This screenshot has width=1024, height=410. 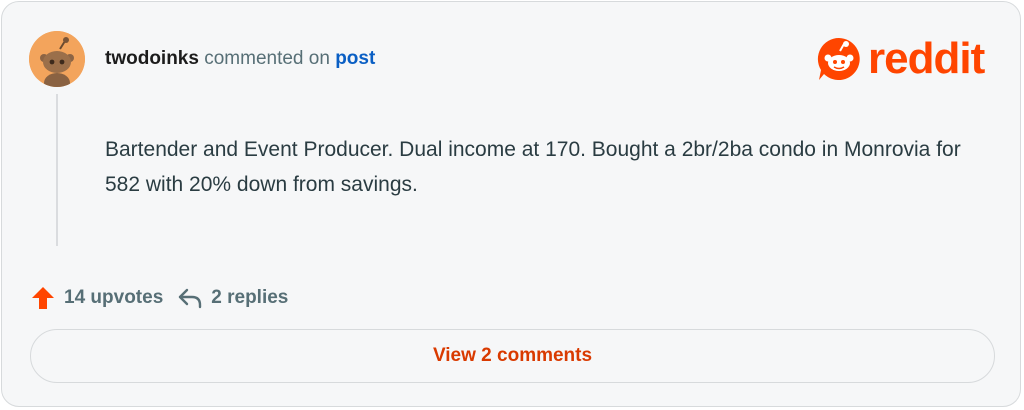 What do you see at coordinates (926, 58) in the screenshot?
I see `reddit-wordmark: reddit` at bounding box center [926, 58].